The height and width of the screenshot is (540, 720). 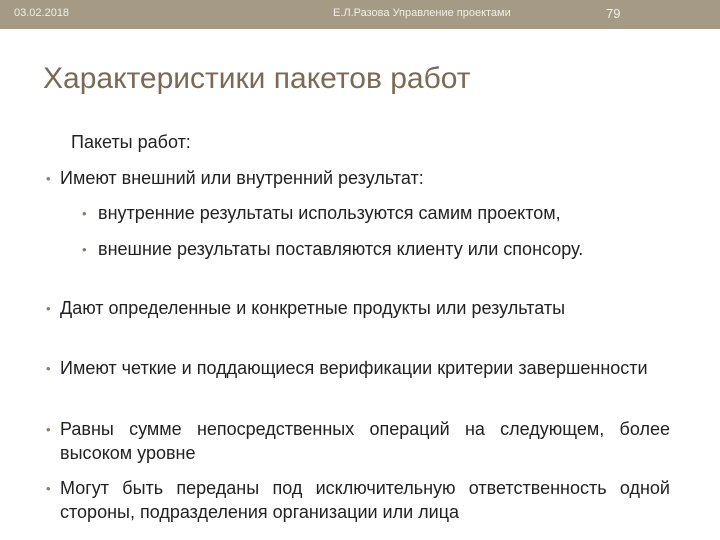 What do you see at coordinates (257, 78) in the screenshot?
I see `slide-title: Характеристики пакетов работ` at bounding box center [257, 78].